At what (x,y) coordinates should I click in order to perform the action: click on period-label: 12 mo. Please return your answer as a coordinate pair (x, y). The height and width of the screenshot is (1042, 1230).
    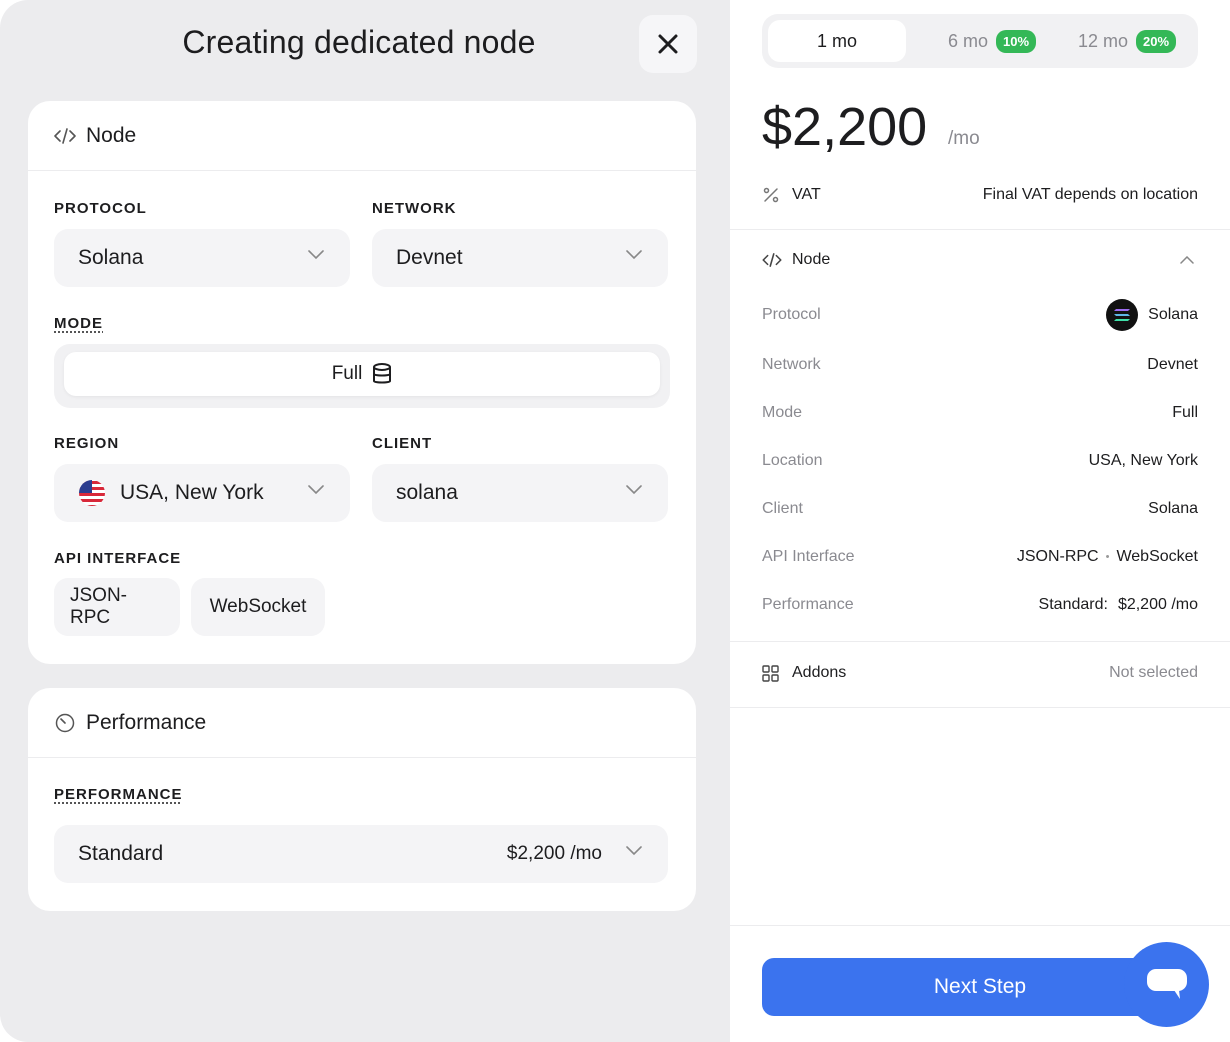
    Looking at the image, I should click on (1102, 40).